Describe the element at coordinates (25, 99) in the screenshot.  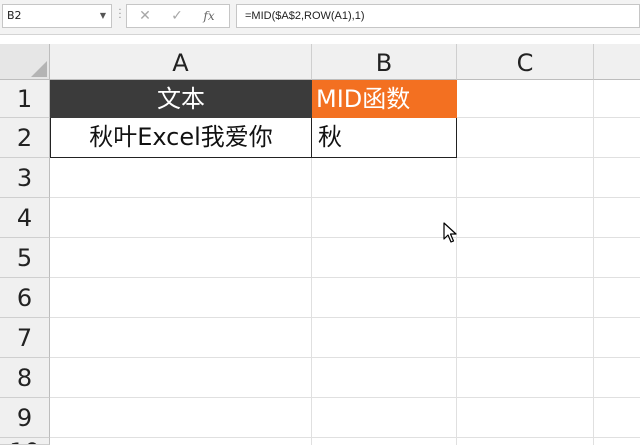
I see `row-header-1: 1` at that location.